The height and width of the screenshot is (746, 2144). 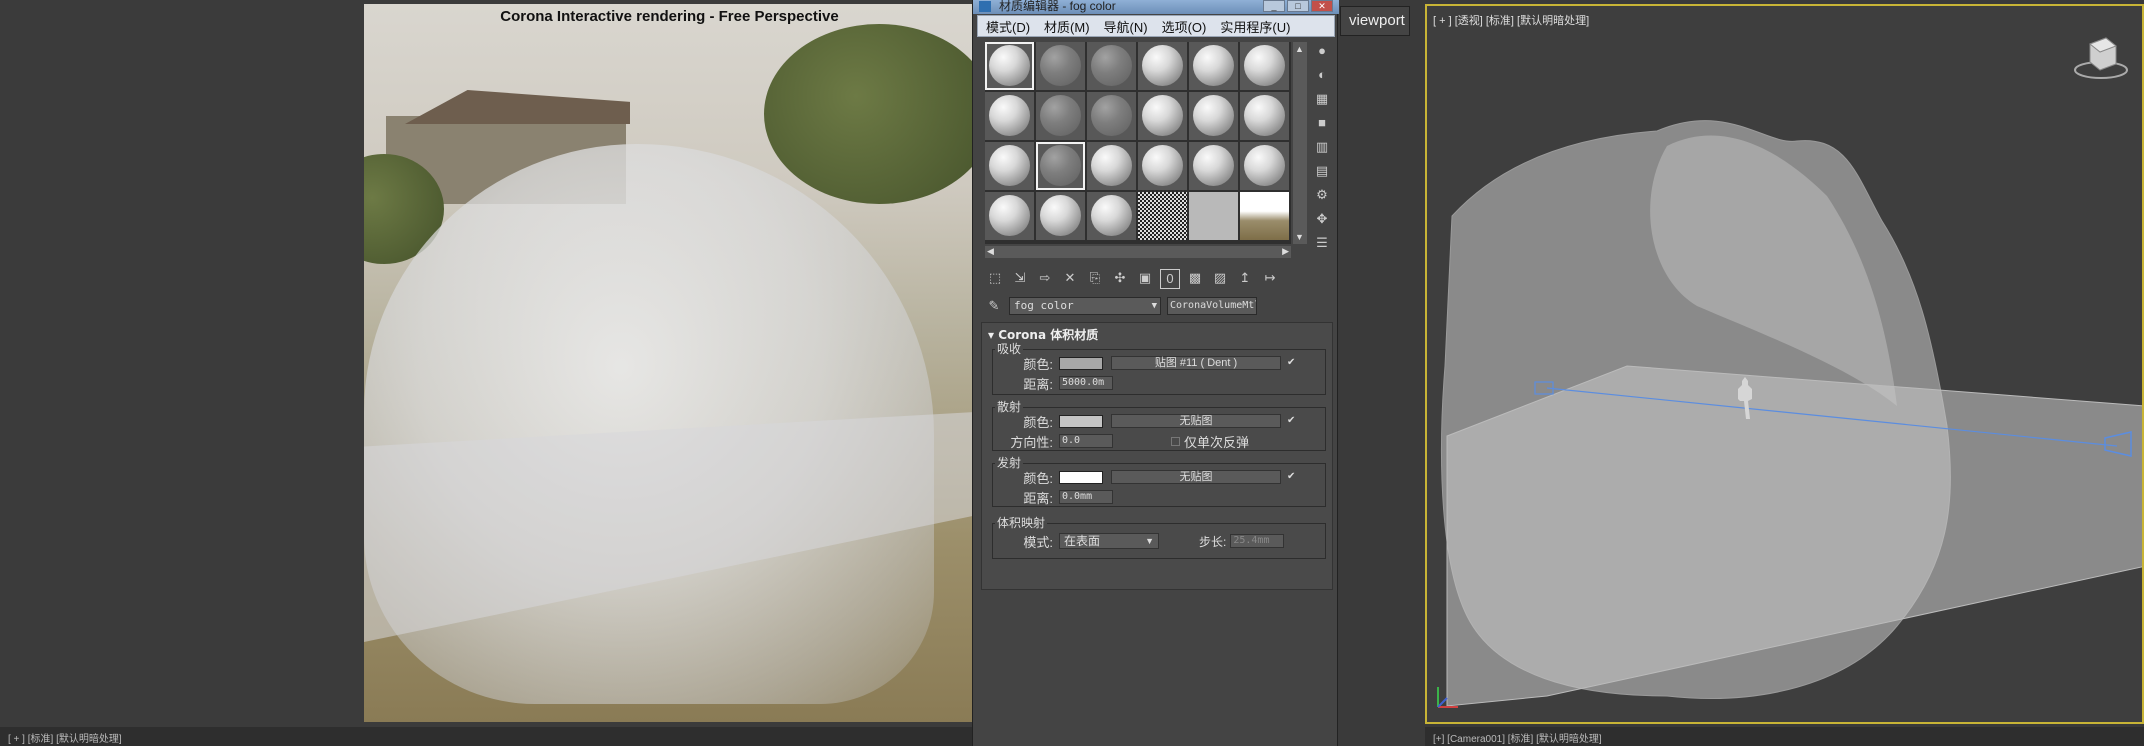 What do you see at coordinates (1053, 497) in the screenshot?
I see `emission-distance-row: 距离: 0.0mm` at bounding box center [1053, 497].